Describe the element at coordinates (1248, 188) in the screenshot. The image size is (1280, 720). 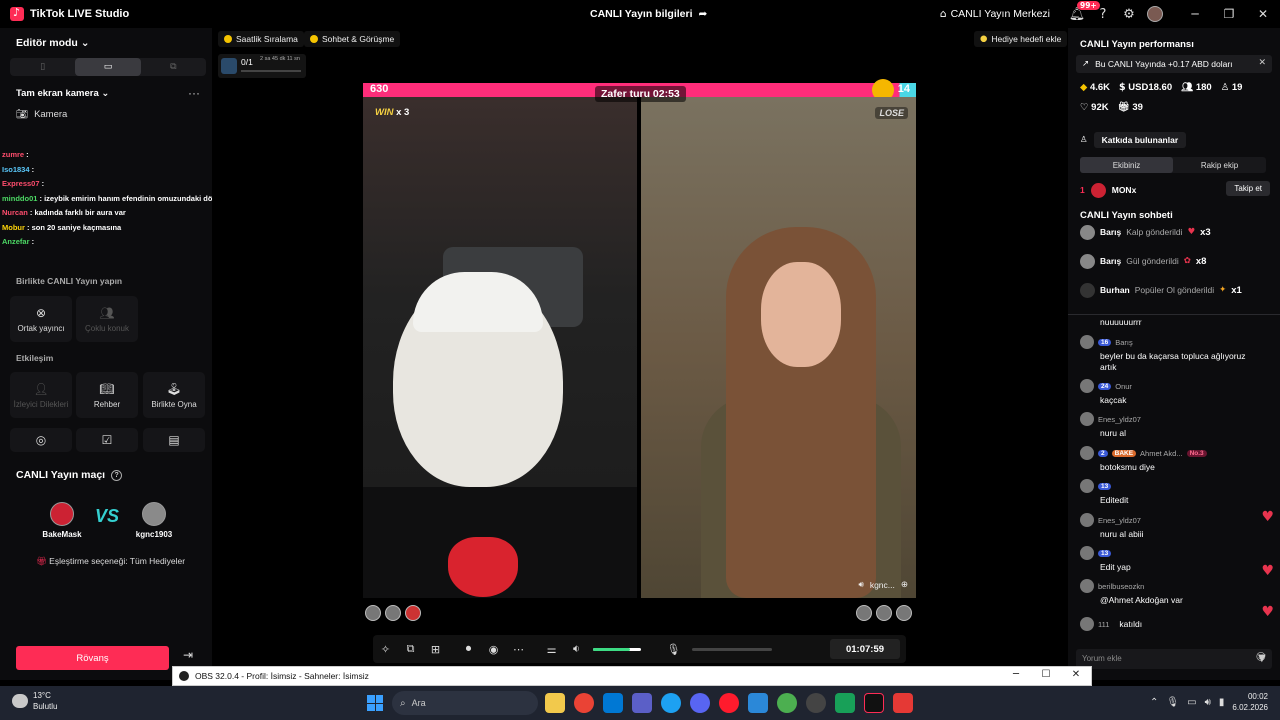
I see `follow-button: Takip et` at that location.